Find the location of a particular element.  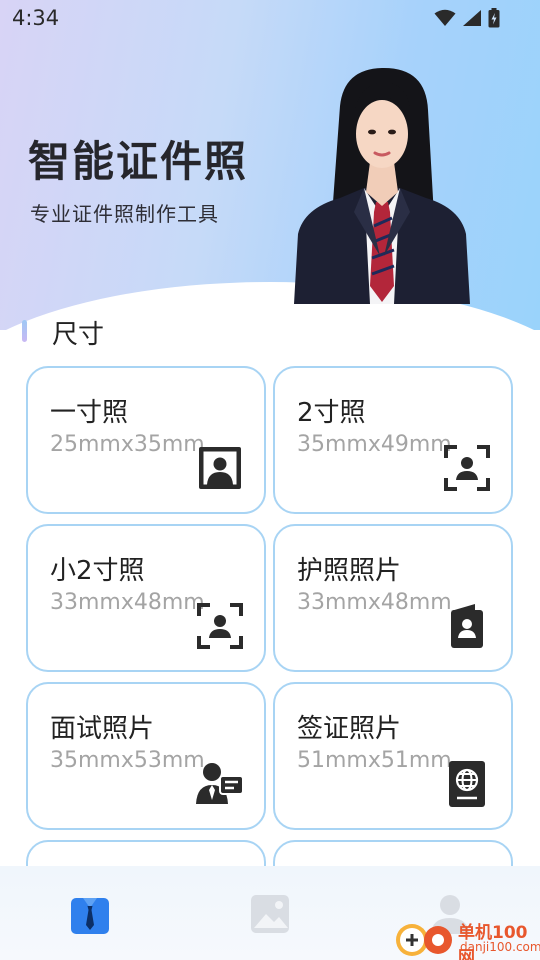

battery-charging-icon is located at coordinates (494, 18).